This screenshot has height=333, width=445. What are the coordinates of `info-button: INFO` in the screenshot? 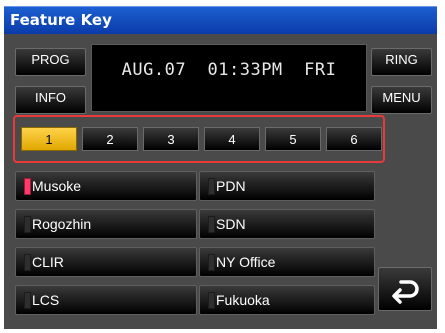 It's located at (50, 100).